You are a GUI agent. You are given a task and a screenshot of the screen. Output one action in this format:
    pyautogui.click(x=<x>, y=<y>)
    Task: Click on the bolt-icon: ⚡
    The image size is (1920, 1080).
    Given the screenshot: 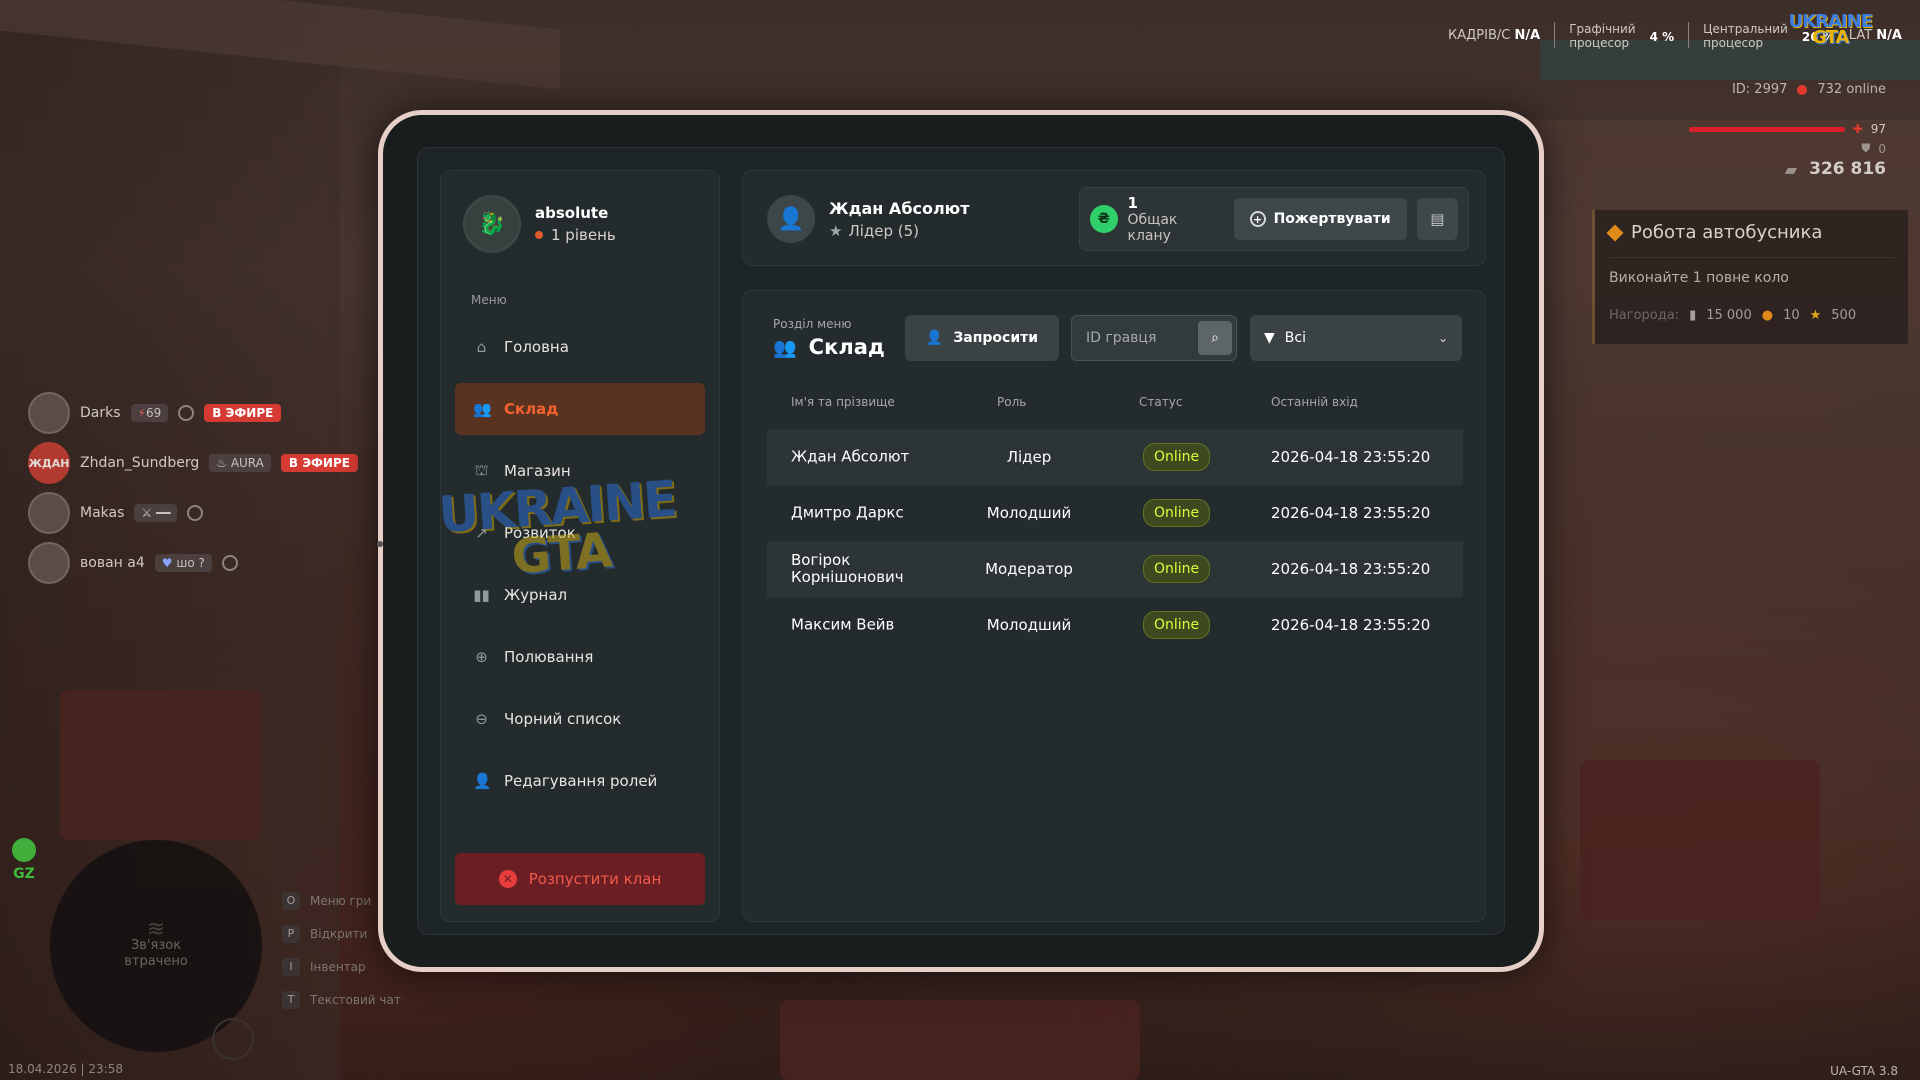 What is the action you would take?
    pyautogui.click(x=141, y=413)
    